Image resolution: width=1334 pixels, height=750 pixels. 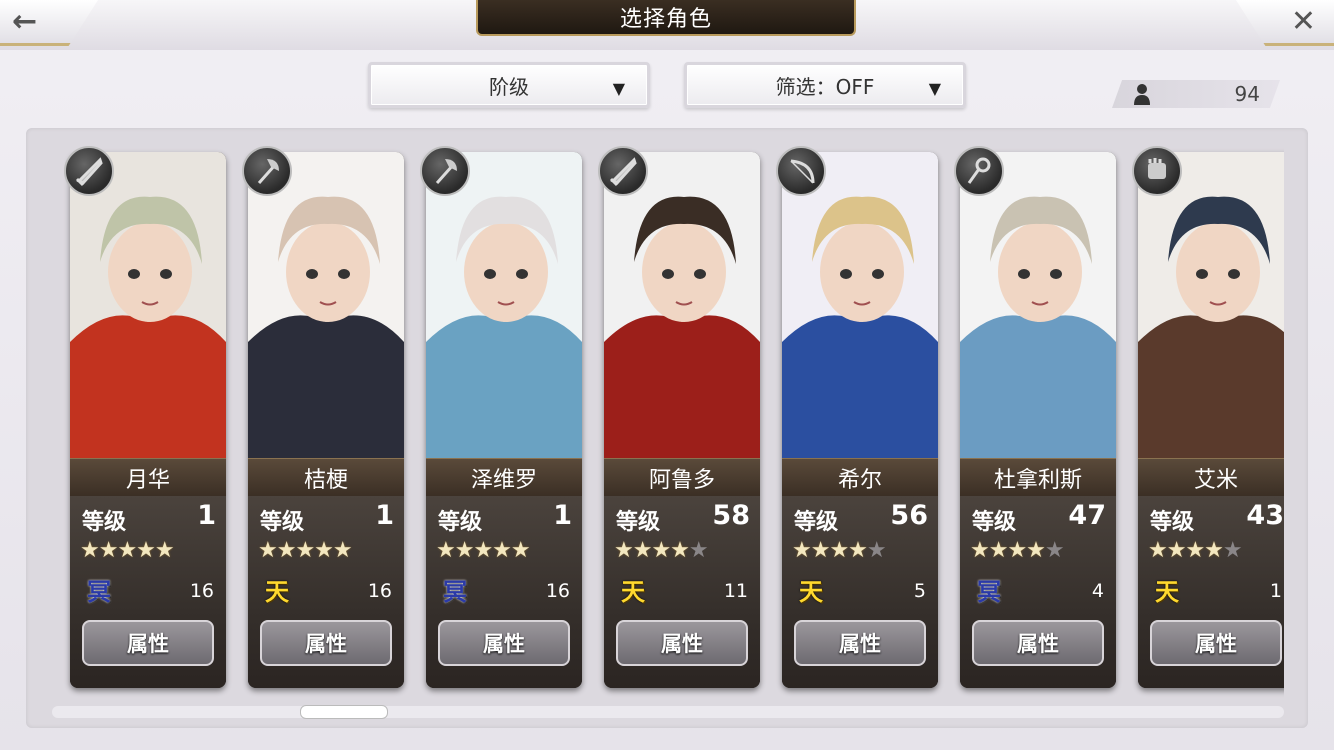 I want to click on character-name: 艾米, so click(x=1211, y=478).